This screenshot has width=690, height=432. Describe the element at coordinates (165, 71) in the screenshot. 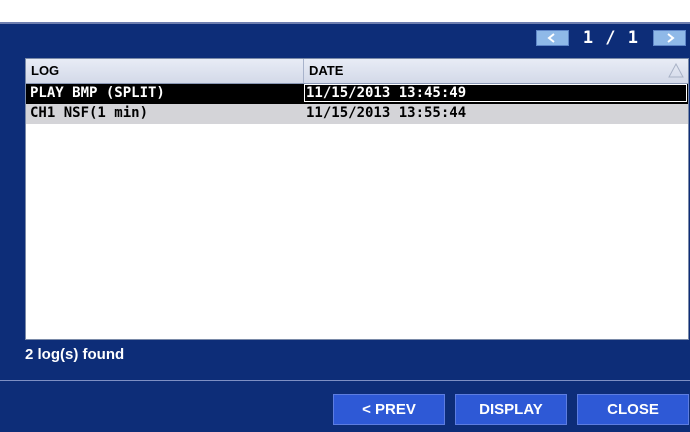

I see `column-header-log: LOG` at that location.